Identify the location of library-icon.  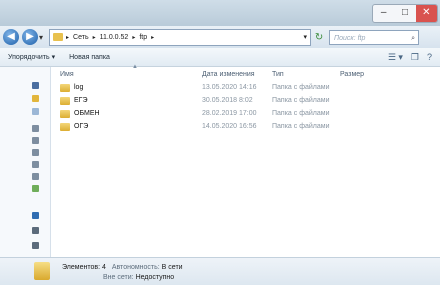
(35, 111).